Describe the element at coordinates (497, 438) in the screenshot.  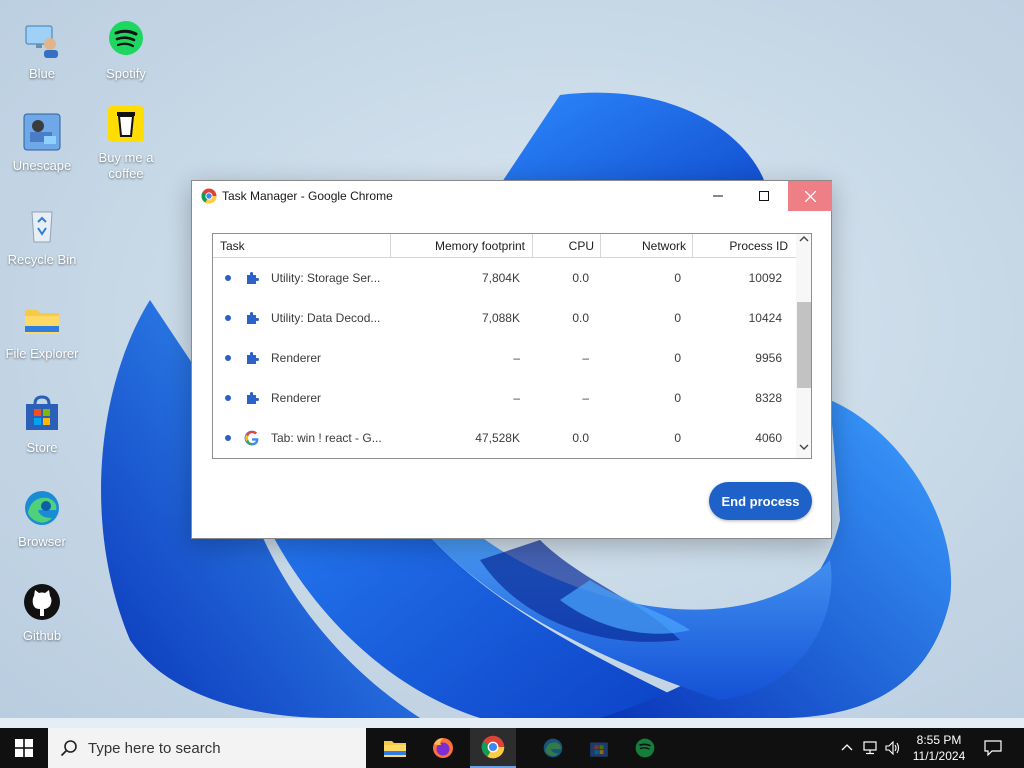
I see `cell-memory: 47,528K` at that location.